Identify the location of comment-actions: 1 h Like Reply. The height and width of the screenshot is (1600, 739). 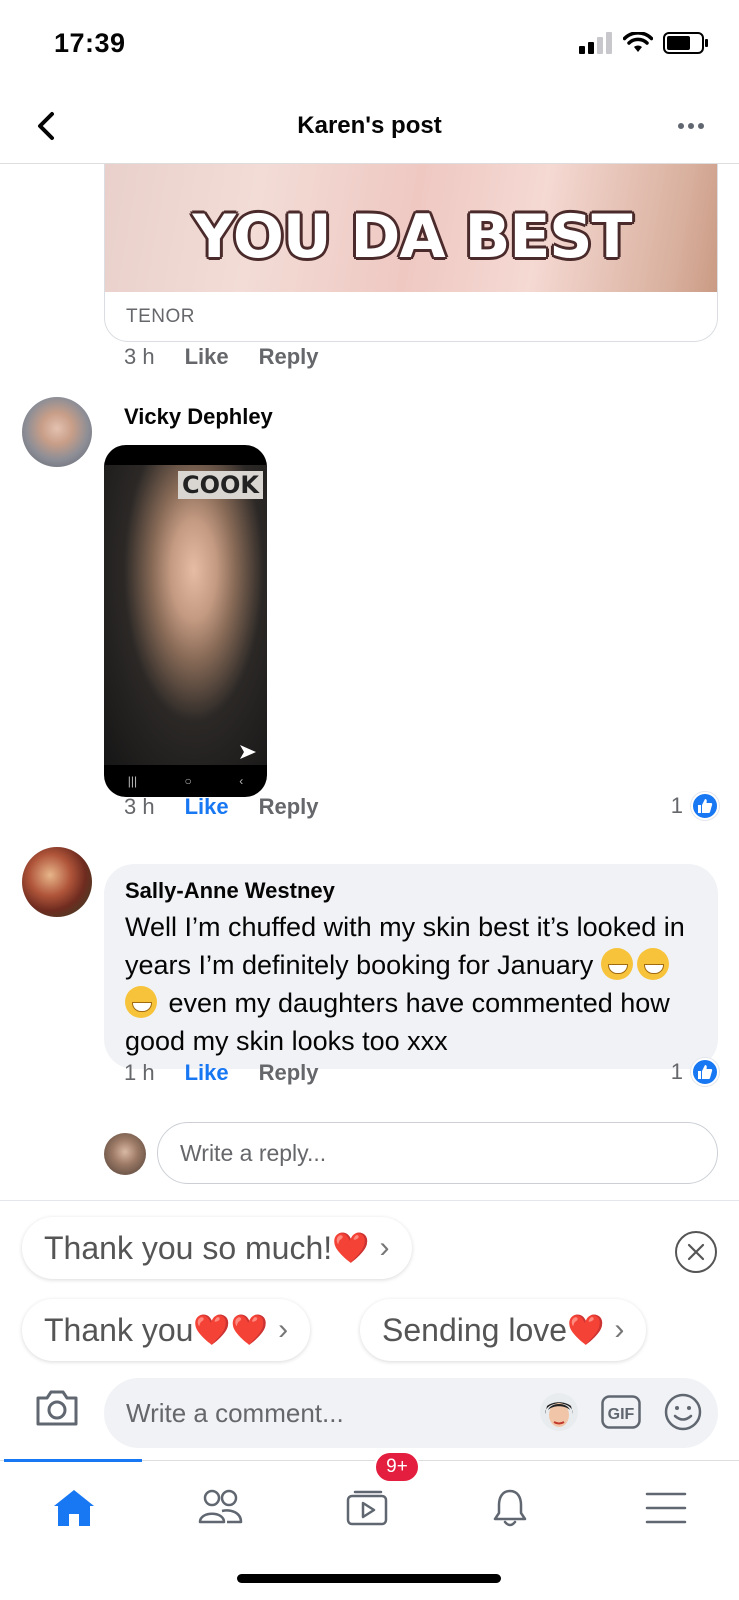
(236, 1073).